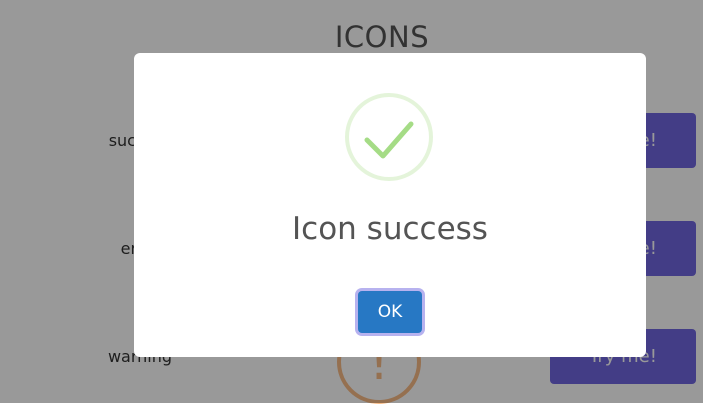  Describe the element at coordinates (390, 312) in the screenshot. I see `ok-button: OK` at that location.